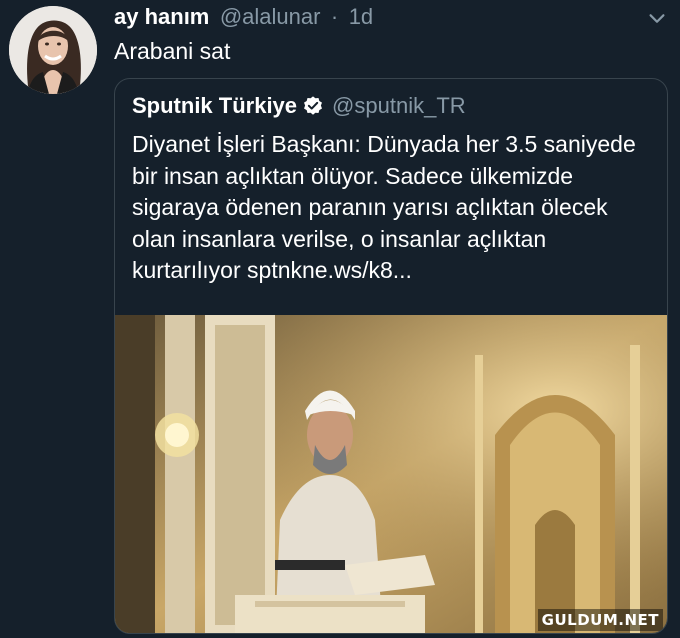  What do you see at coordinates (600, 620) in the screenshot?
I see `watermark: GULDUM.NET` at bounding box center [600, 620].